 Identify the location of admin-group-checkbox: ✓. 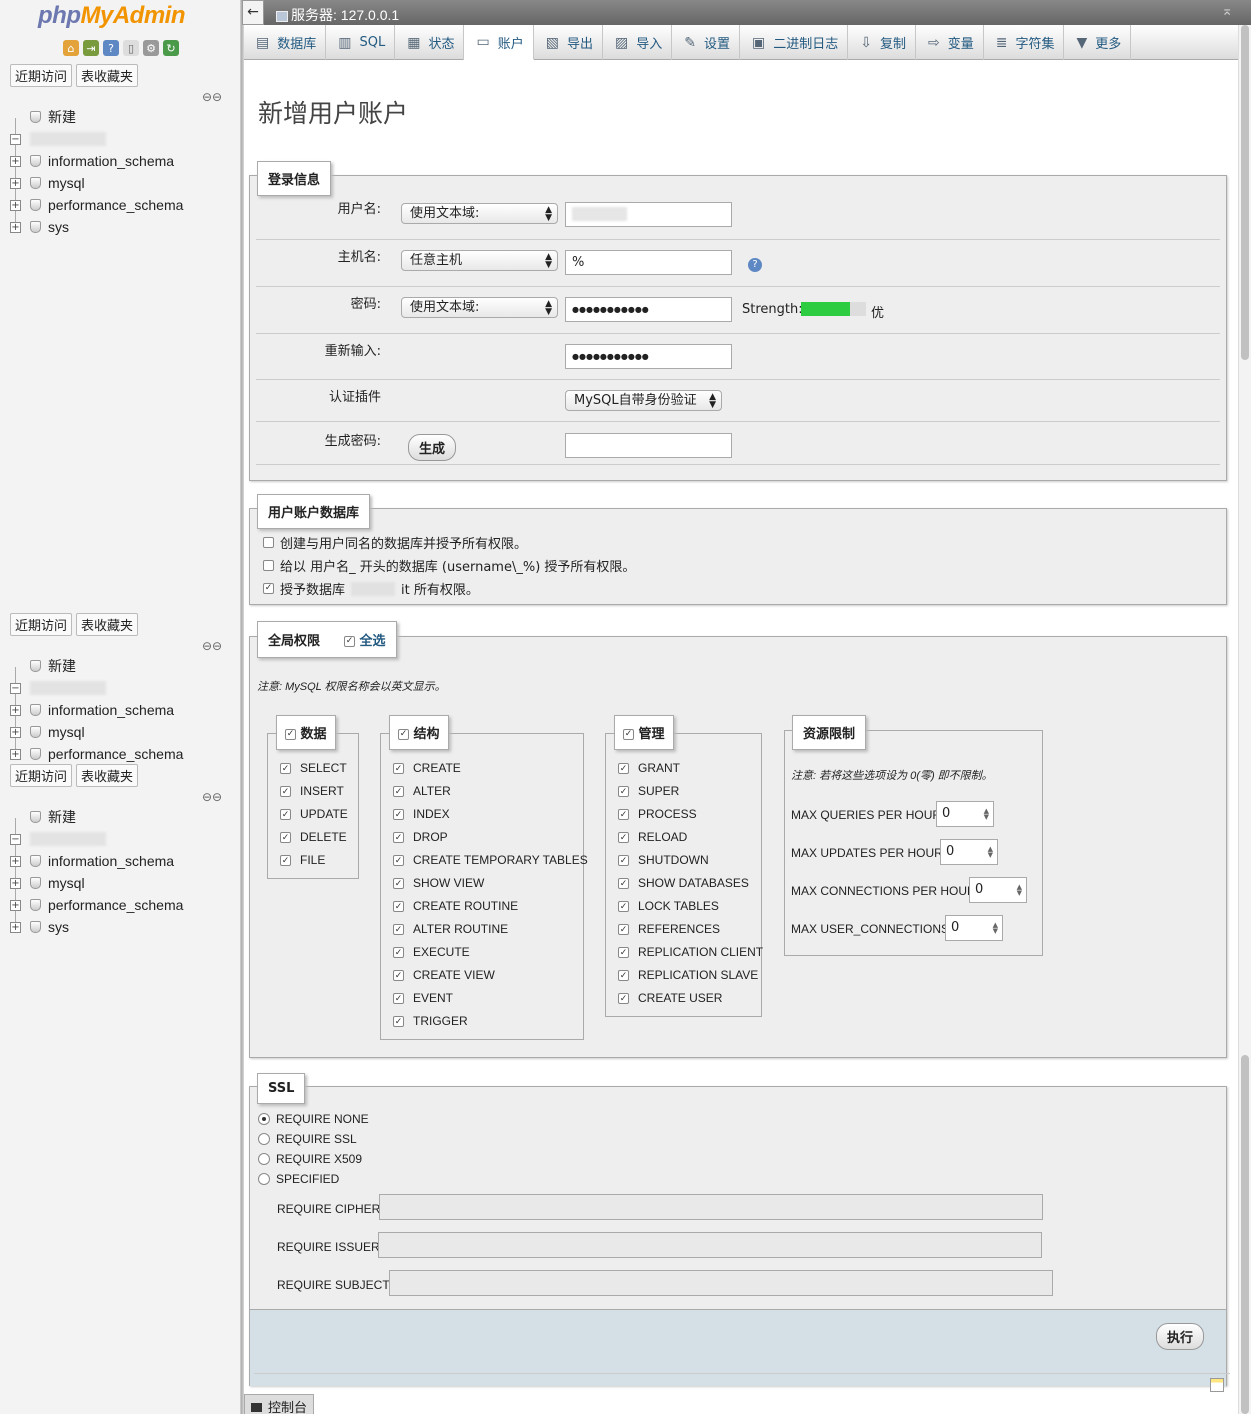
(628, 734).